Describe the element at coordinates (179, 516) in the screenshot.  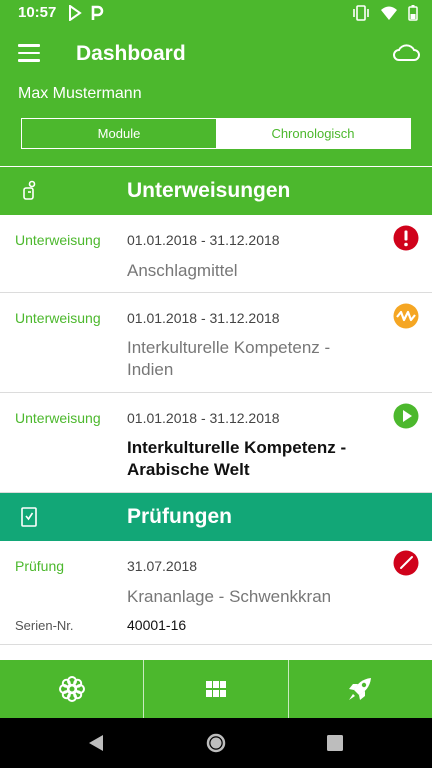
I see `section-title-pruefungen: Prüfungen` at that location.